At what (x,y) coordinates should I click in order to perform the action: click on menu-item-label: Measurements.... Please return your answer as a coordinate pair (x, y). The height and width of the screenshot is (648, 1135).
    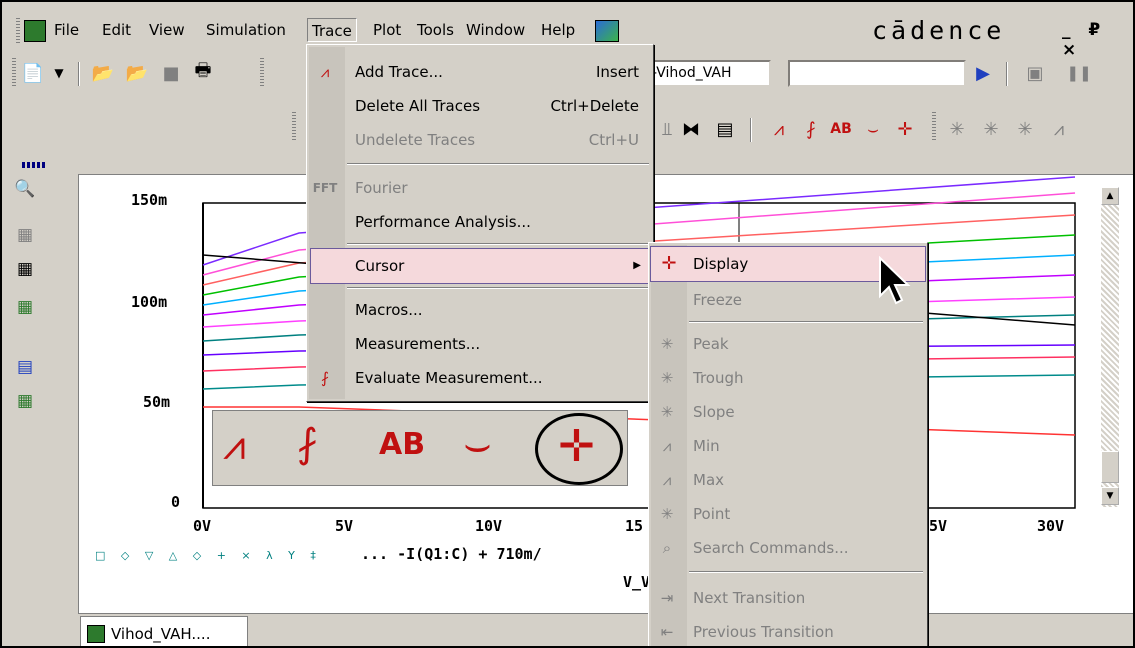
    Looking at the image, I should click on (418, 344).